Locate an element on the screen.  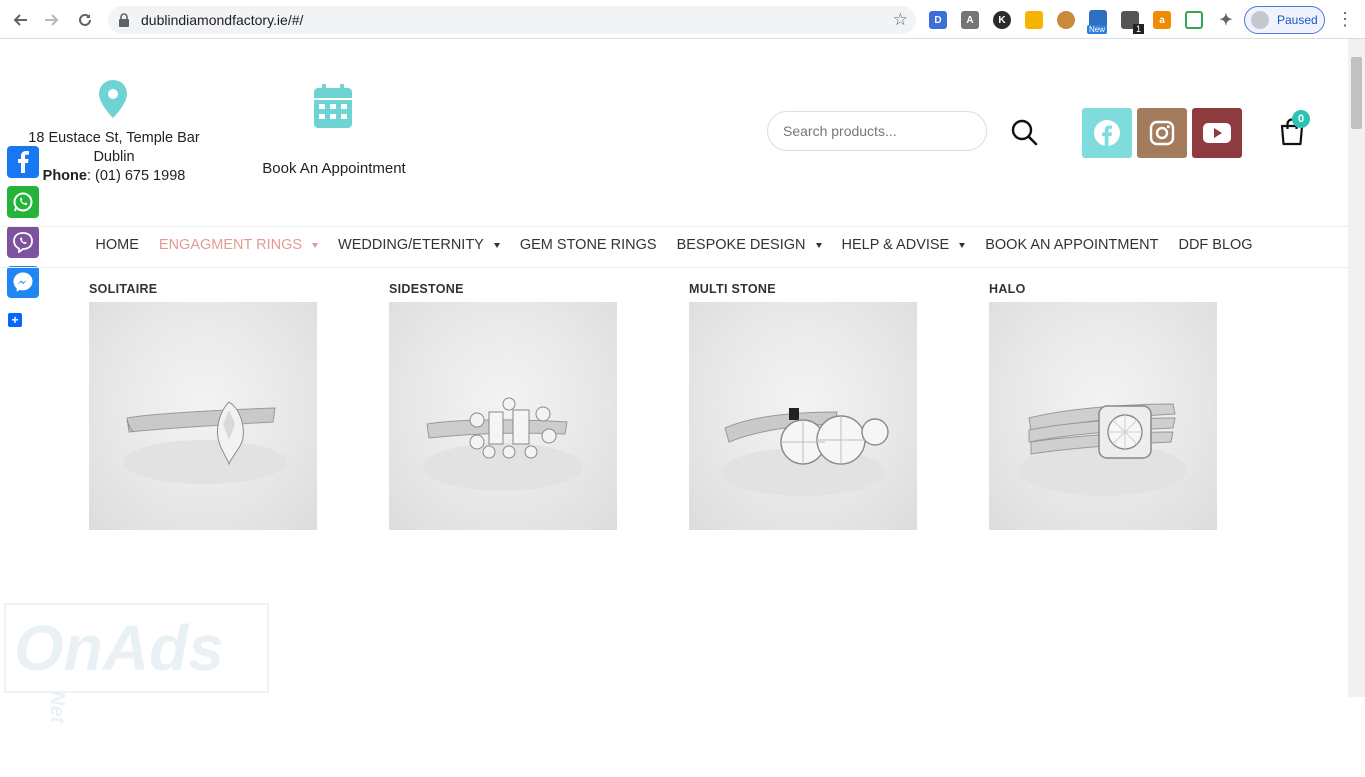
extension-new-badge: New is located at coordinates (1097, 29).